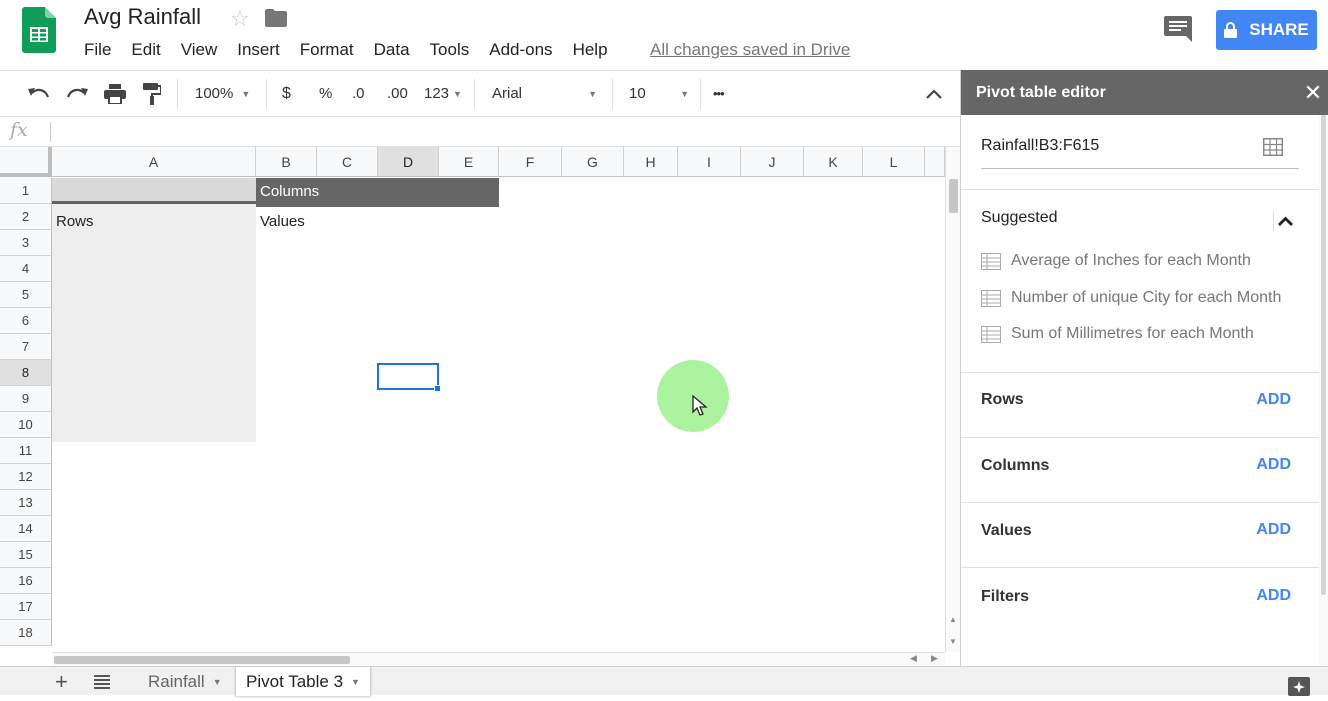 This screenshot has height=701, width=1328. I want to click on all-sheets-icon, so click(102, 682).